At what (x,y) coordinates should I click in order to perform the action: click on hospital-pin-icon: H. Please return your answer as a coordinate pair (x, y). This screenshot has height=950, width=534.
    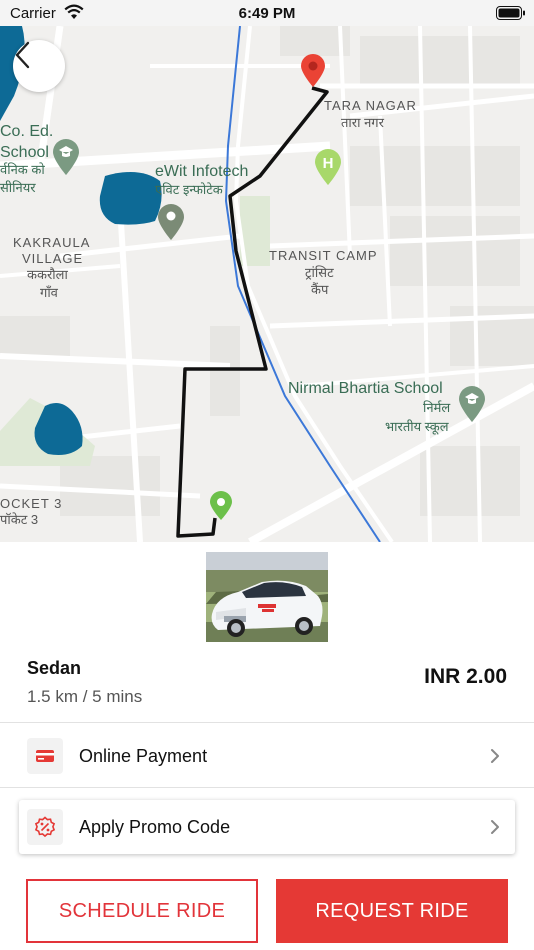
    Looking at the image, I should click on (328, 167).